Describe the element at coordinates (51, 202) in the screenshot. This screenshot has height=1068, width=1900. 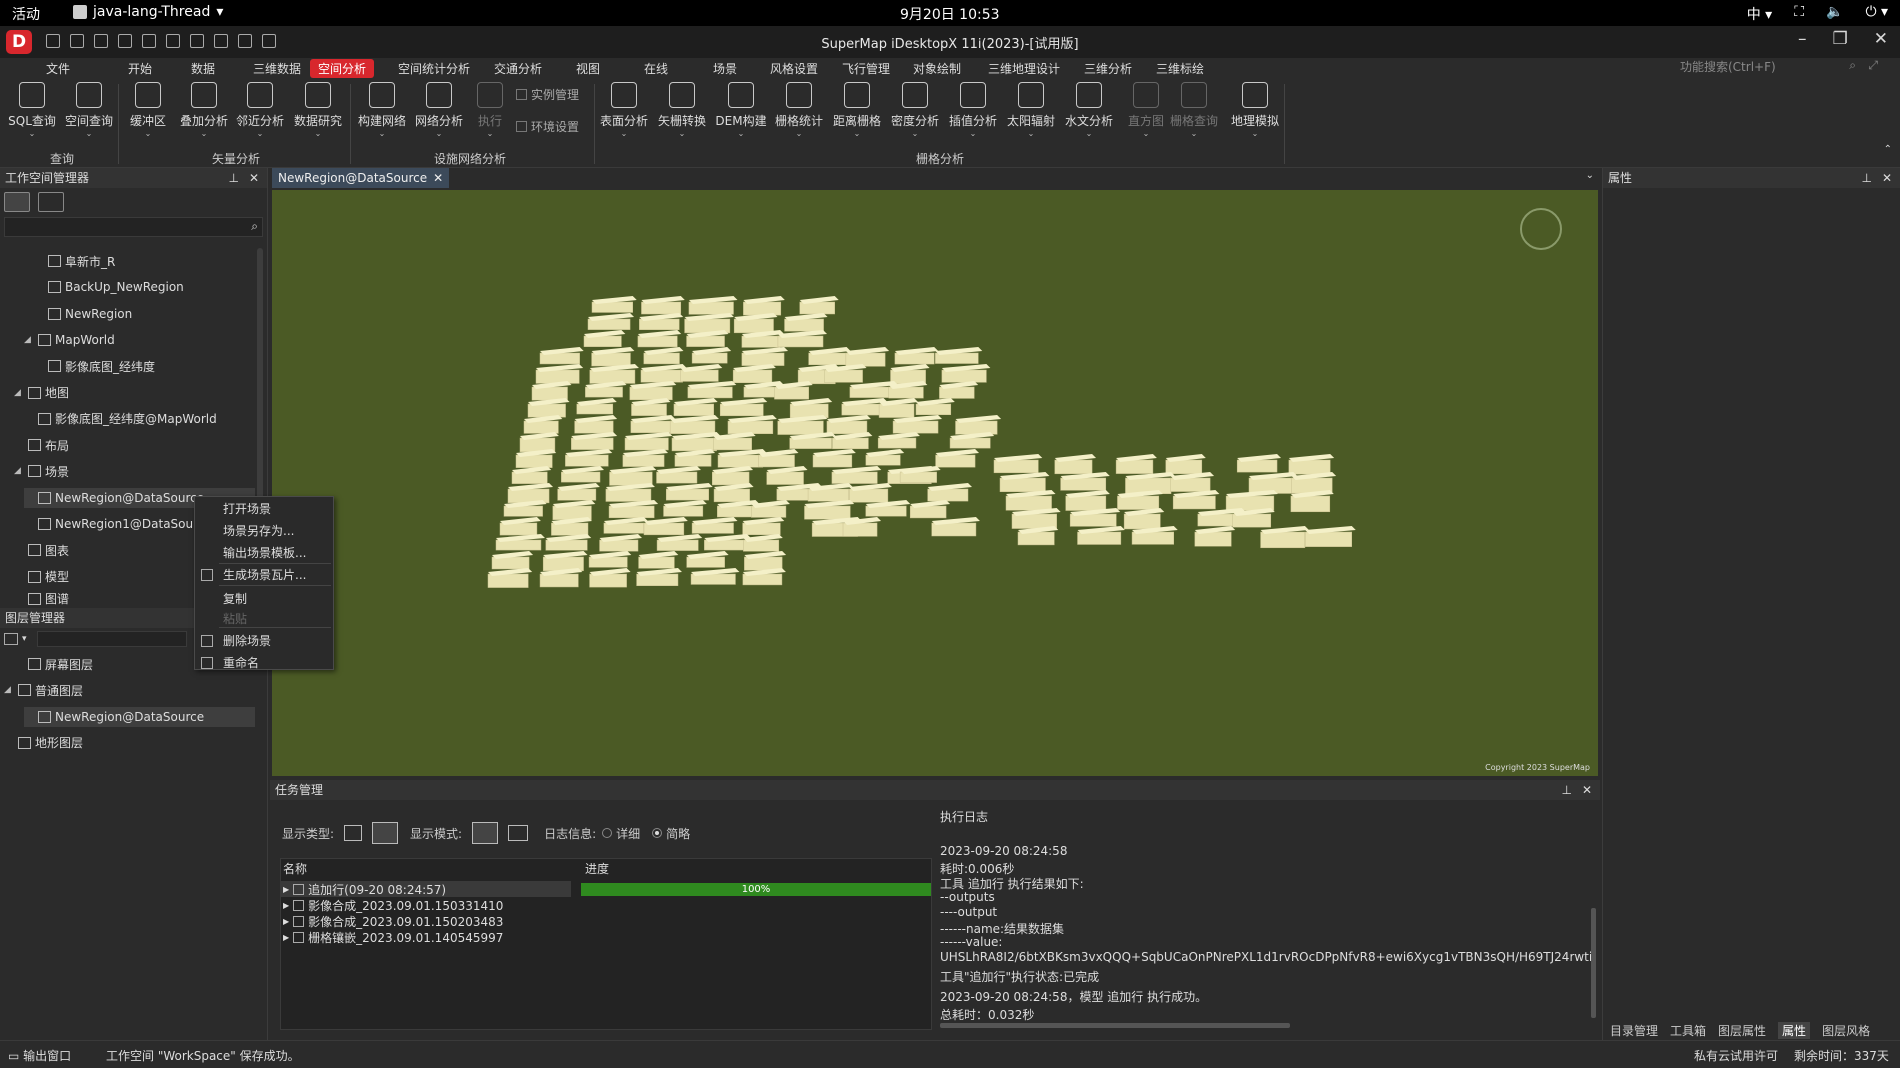
I see `cloud-workspace-icon` at that location.